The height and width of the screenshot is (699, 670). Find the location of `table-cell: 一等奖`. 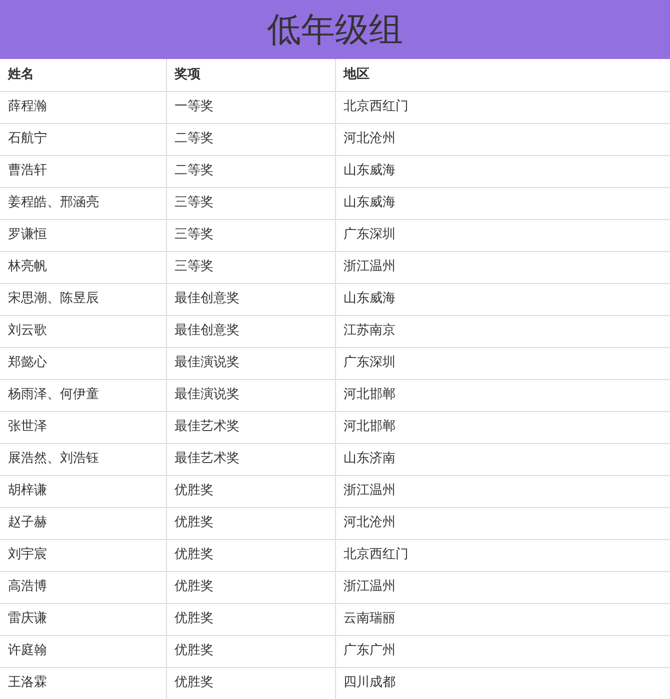

table-cell: 一等奖 is located at coordinates (250, 107).